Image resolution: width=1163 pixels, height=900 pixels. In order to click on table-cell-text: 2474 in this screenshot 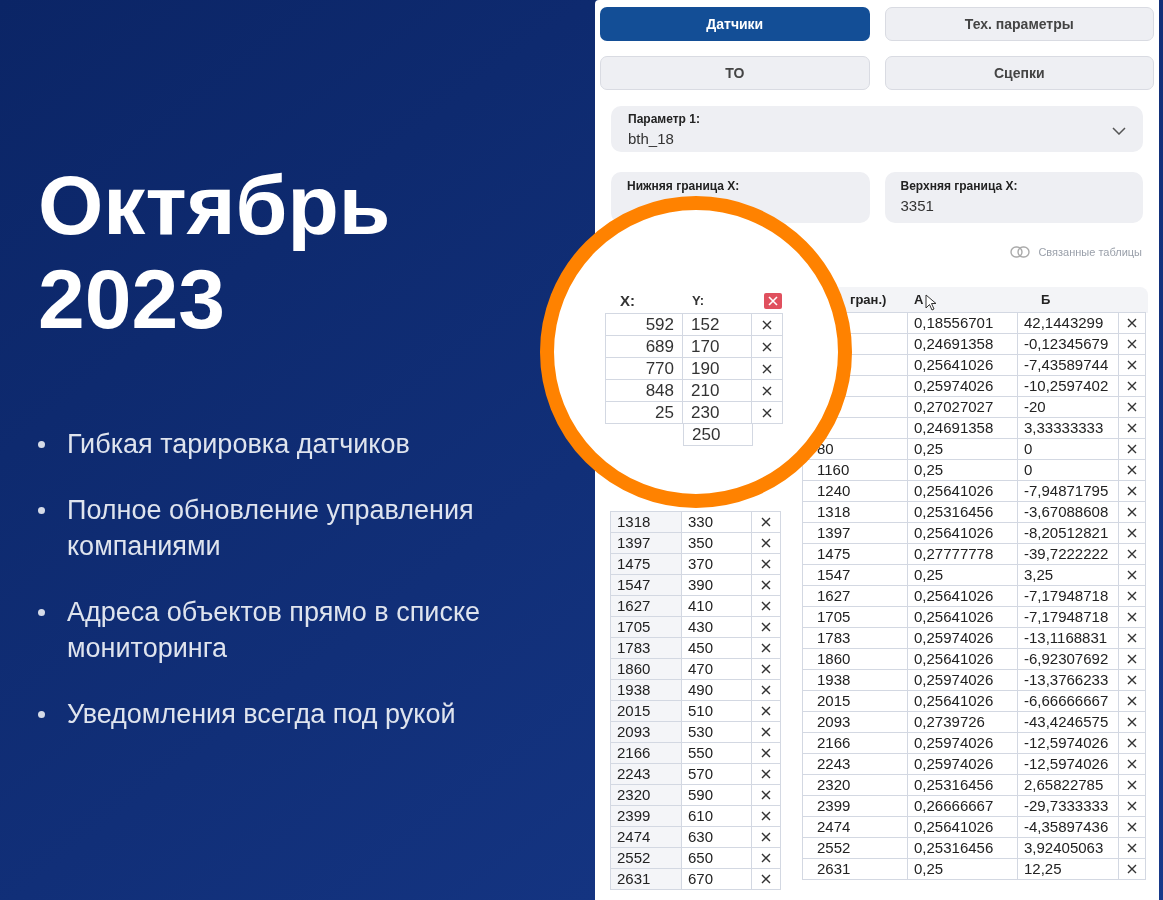, I will do `click(834, 826)`.